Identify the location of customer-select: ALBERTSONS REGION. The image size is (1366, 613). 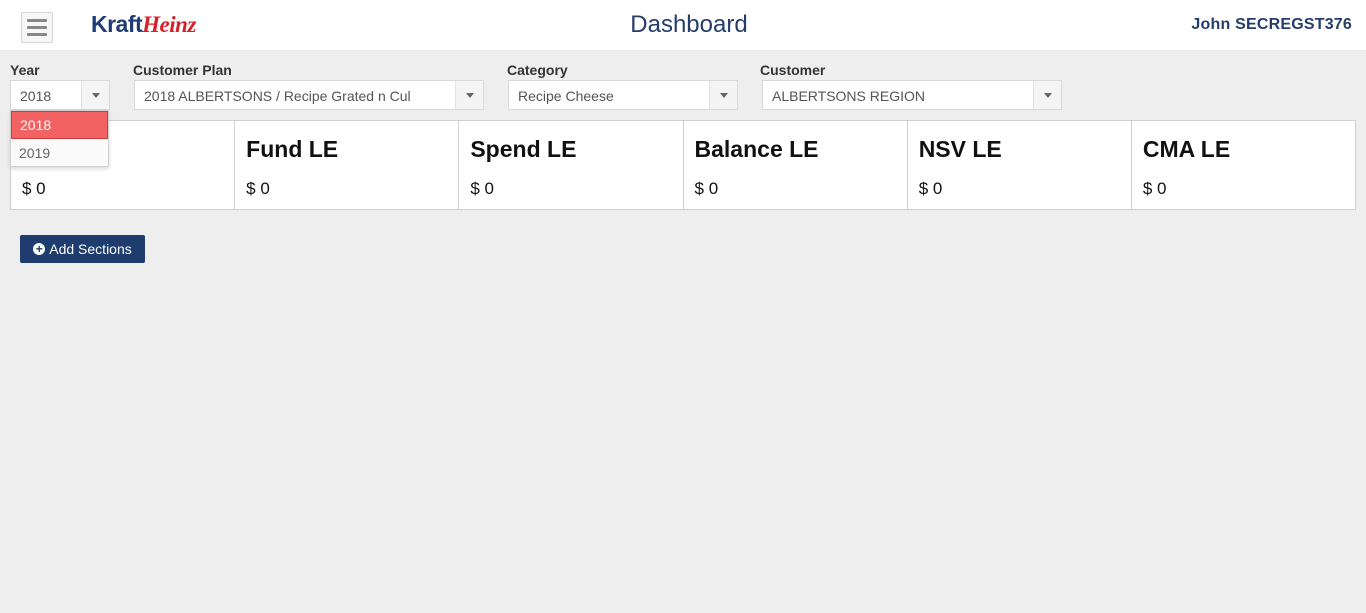
(912, 95).